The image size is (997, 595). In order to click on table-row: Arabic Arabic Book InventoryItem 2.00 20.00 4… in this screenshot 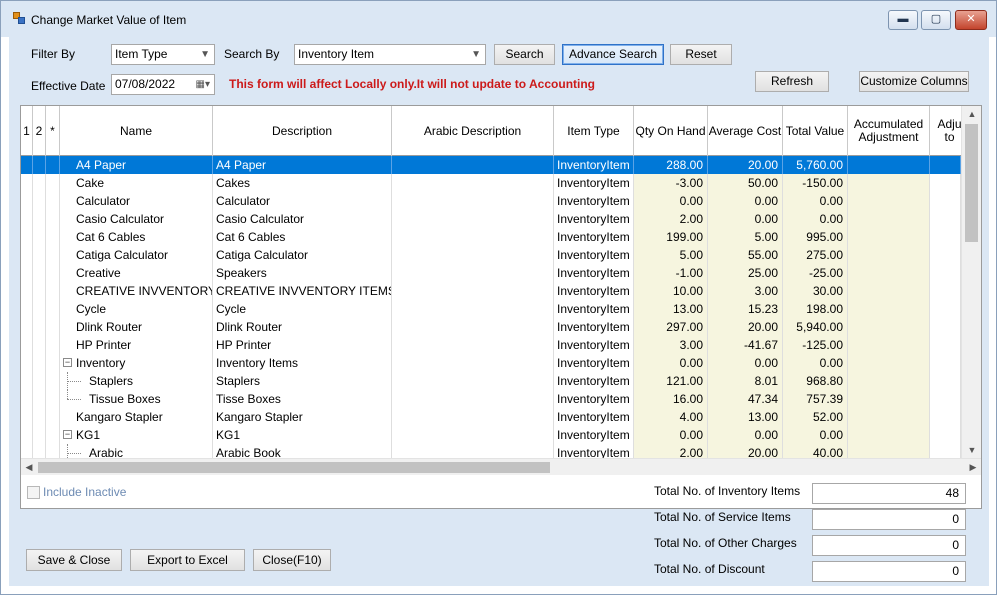, I will do `click(491, 451)`.